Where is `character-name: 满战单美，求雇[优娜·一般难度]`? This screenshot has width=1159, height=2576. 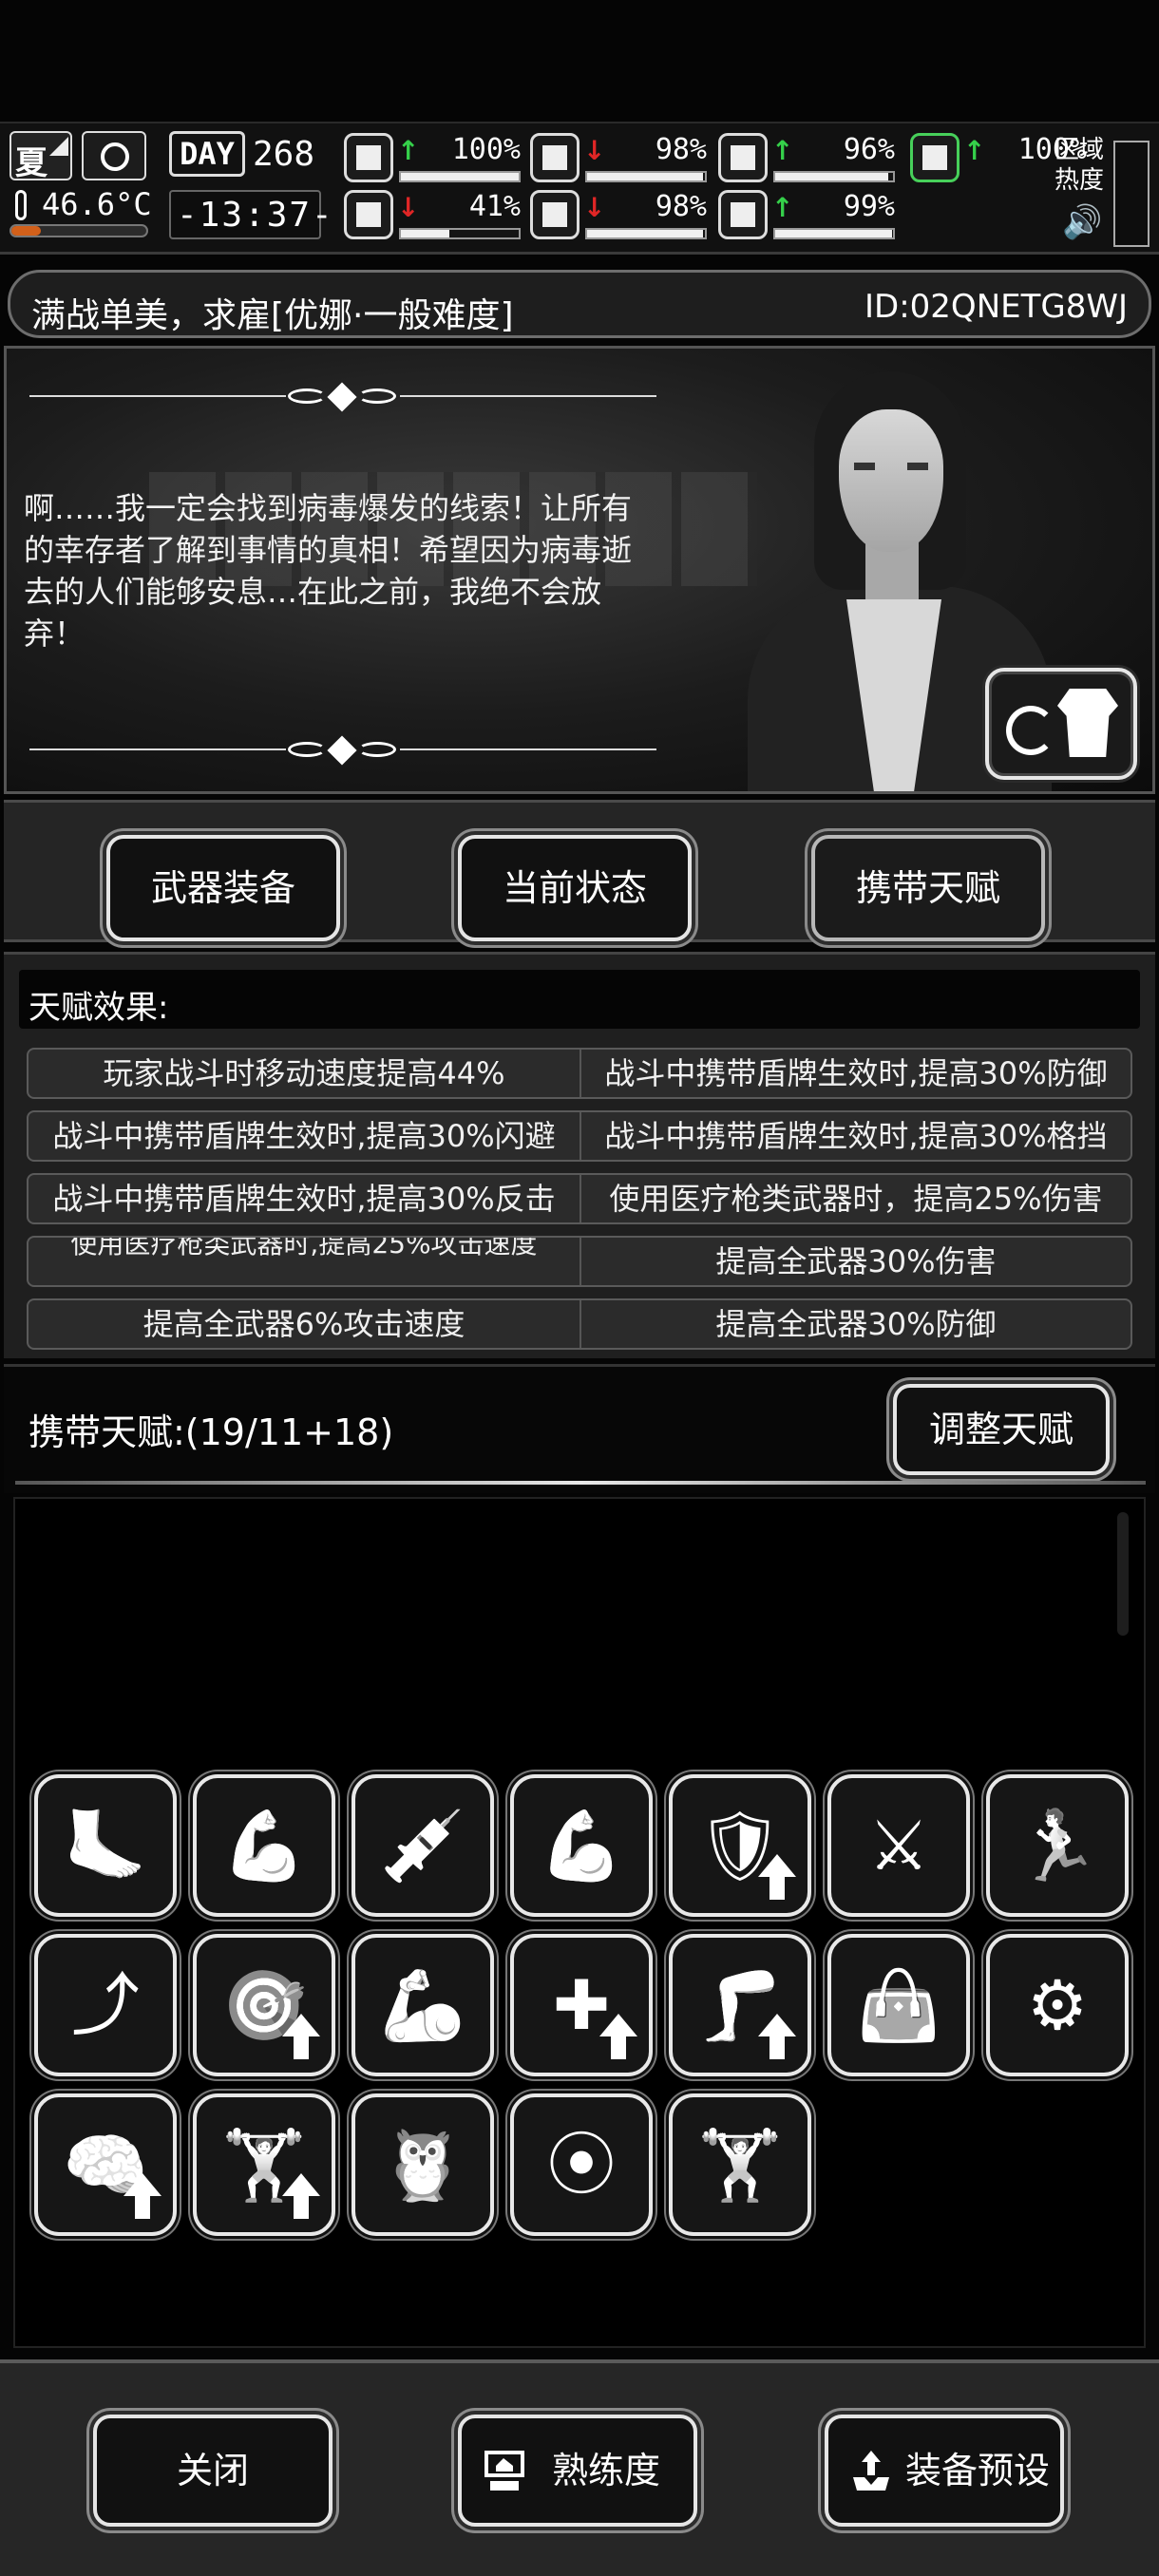
character-name: 满战单美，求雇[优娜·一般难度] is located at coordinates (272, 315).